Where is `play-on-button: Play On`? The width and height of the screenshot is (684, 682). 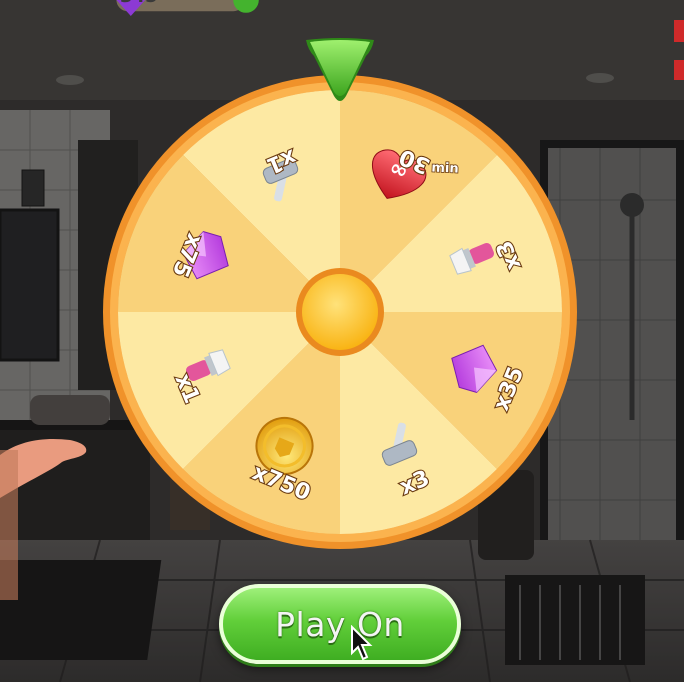
play-on-button: Play On is located at coordinates (340, 624).